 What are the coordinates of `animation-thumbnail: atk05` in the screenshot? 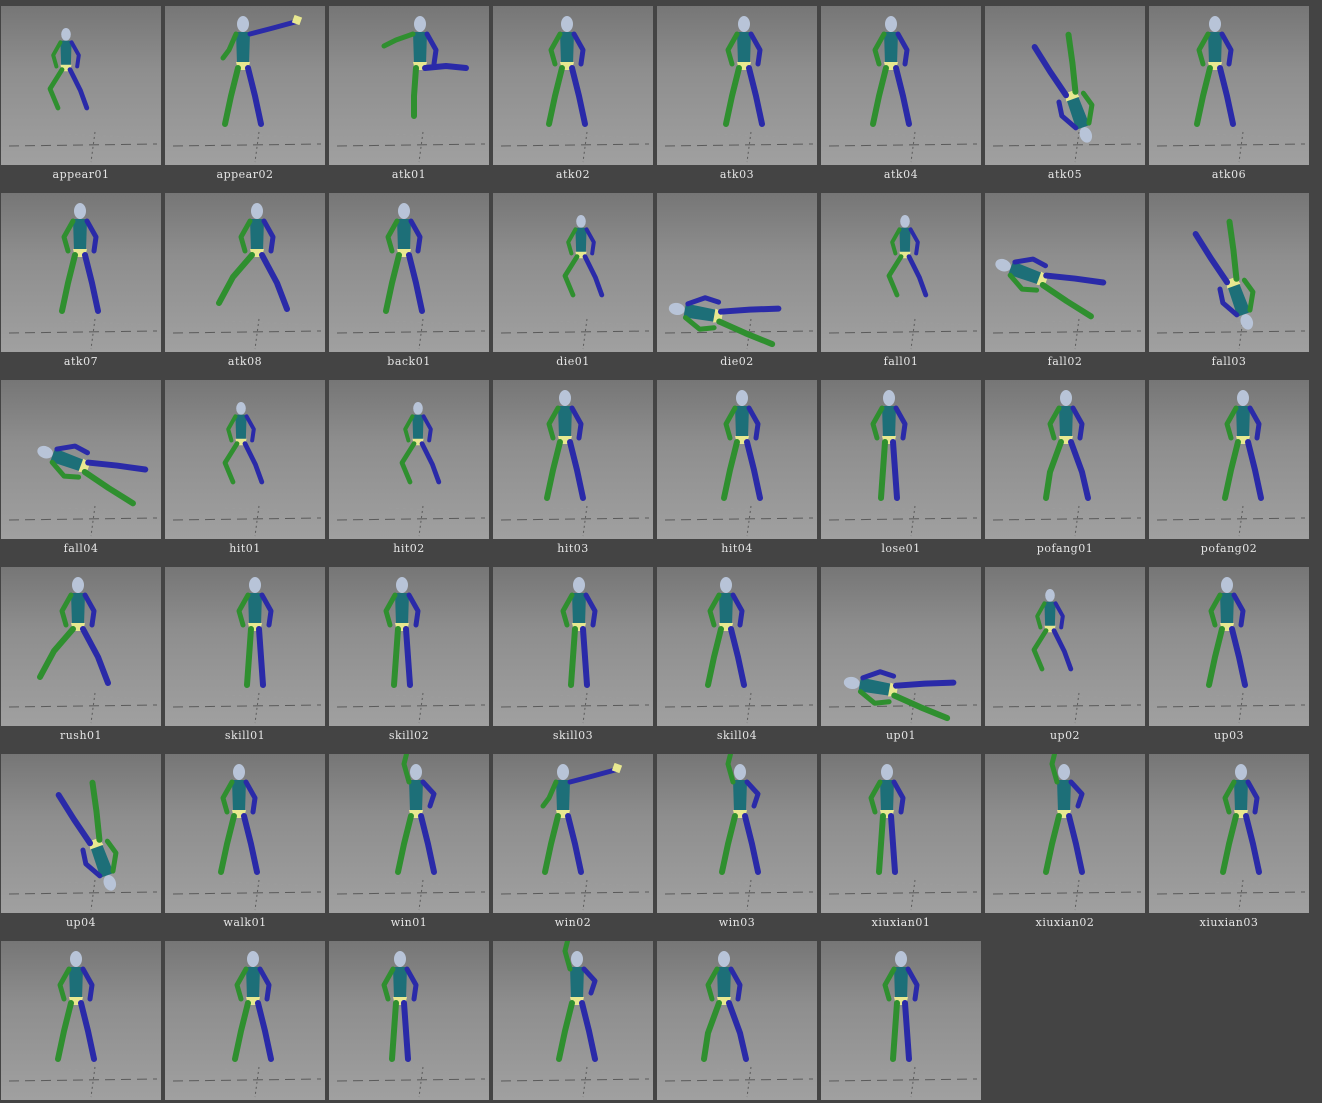 It's located at (1065, 99).